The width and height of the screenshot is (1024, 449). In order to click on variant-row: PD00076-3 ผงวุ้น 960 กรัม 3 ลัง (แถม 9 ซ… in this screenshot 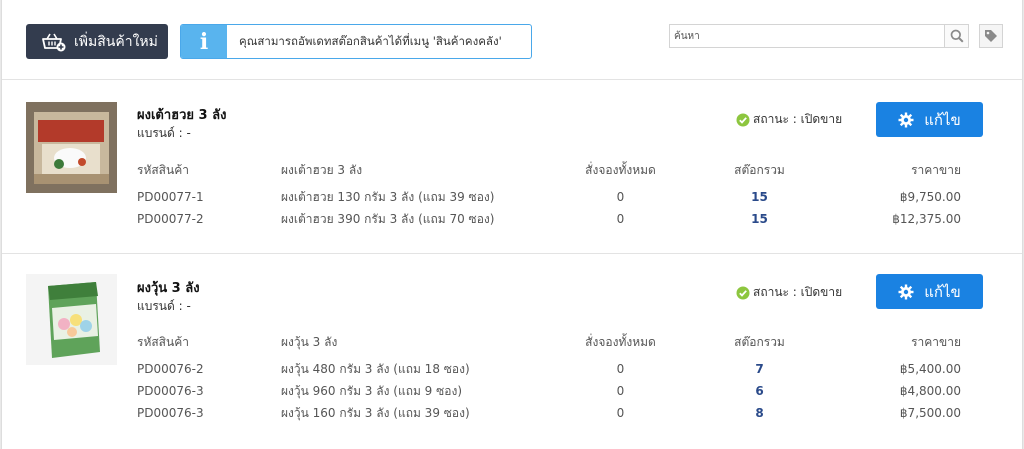, I will do `click(550, 391)`.